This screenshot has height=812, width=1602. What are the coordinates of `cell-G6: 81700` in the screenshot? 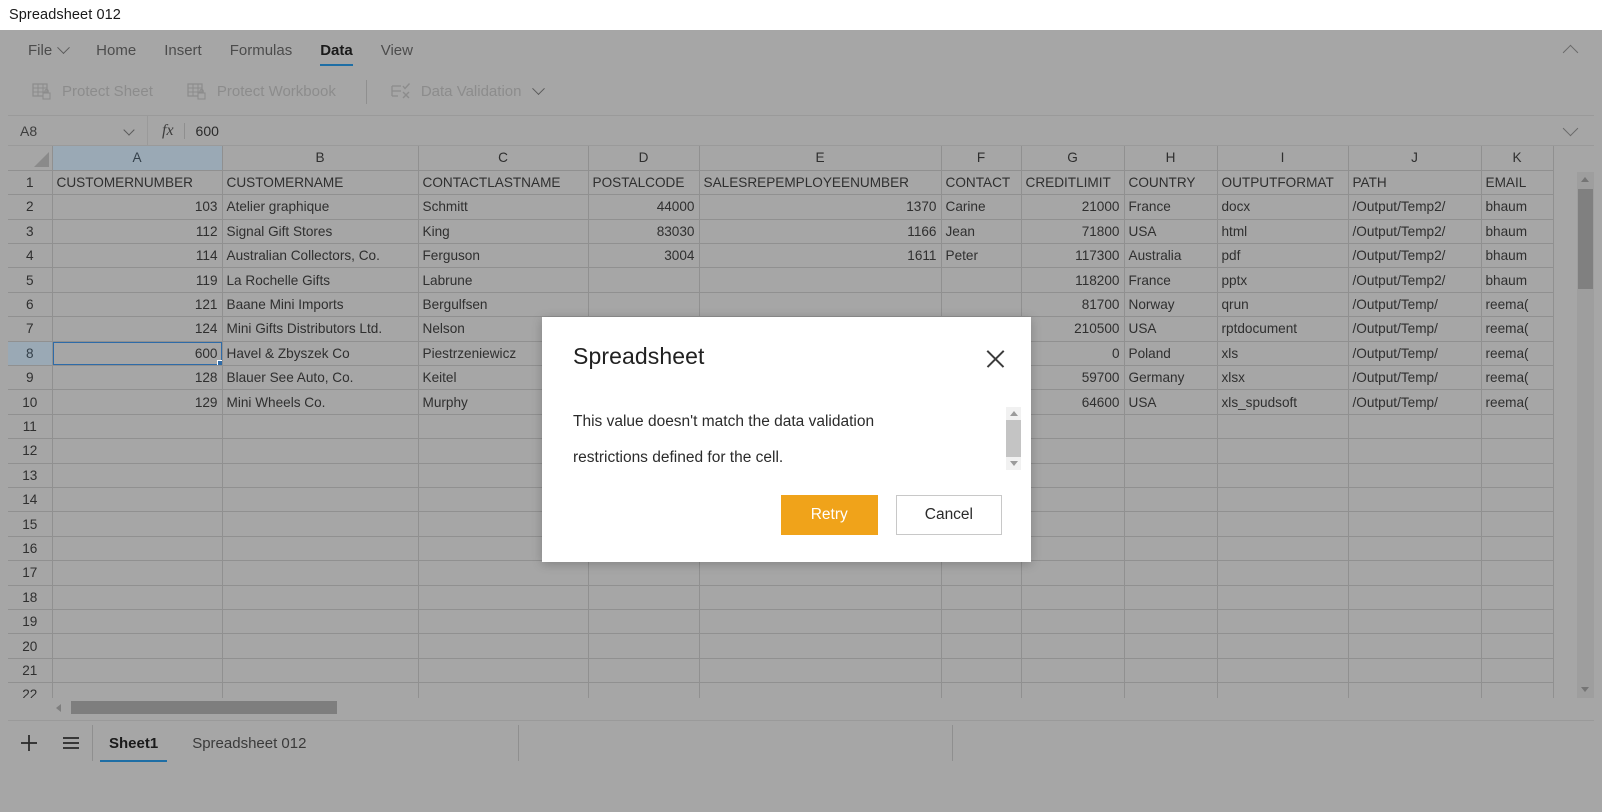 It's located at (1073, 305).